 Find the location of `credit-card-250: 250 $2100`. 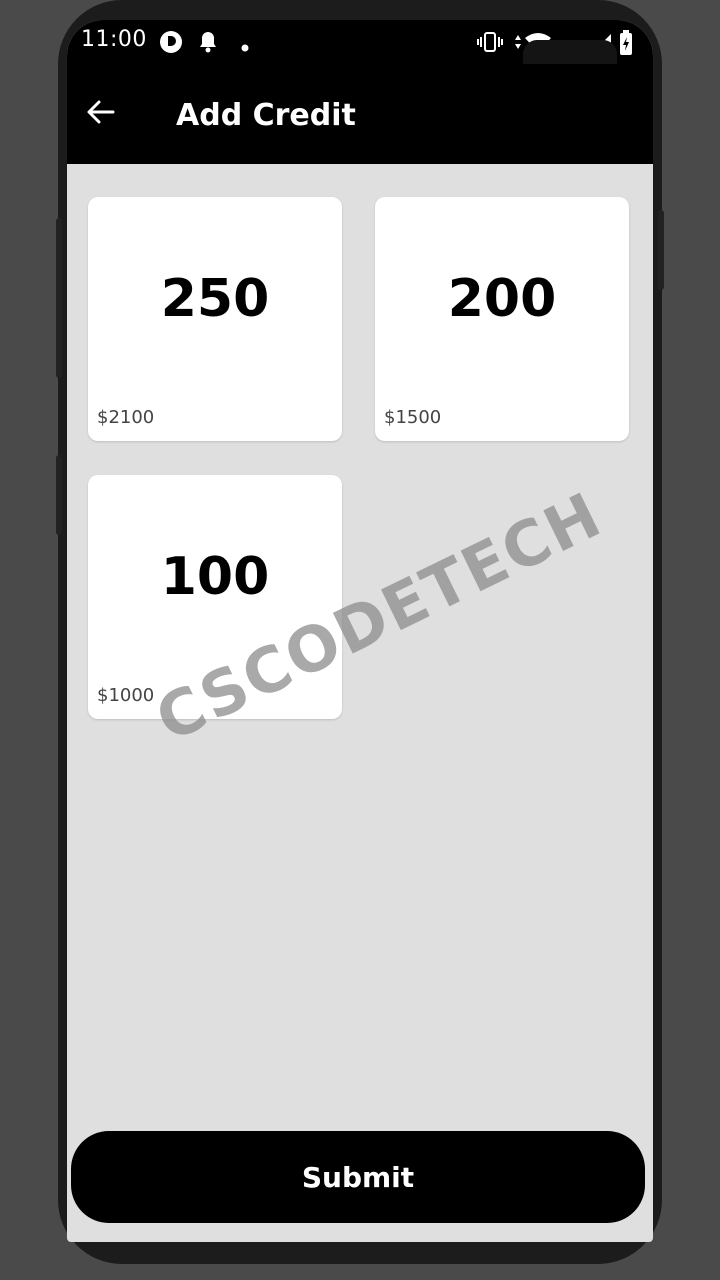

credit-card-250: 250 $2100 is located at coordinates (215, 319).